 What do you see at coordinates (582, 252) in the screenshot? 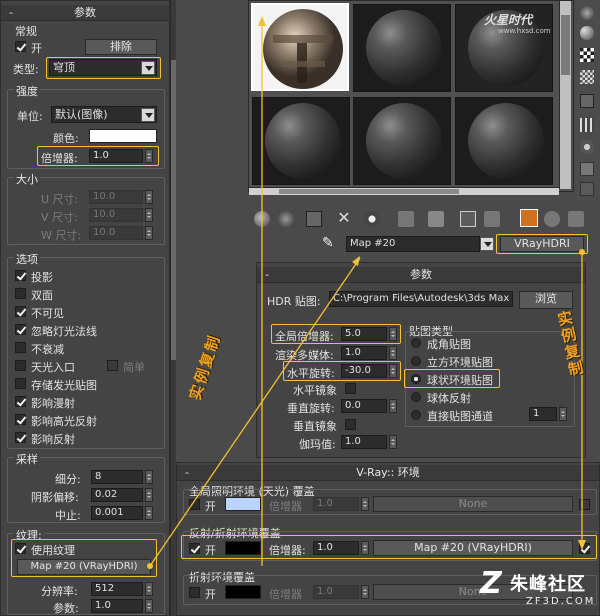
I see `arrow-right-dot` at bounding box center [582, 252].